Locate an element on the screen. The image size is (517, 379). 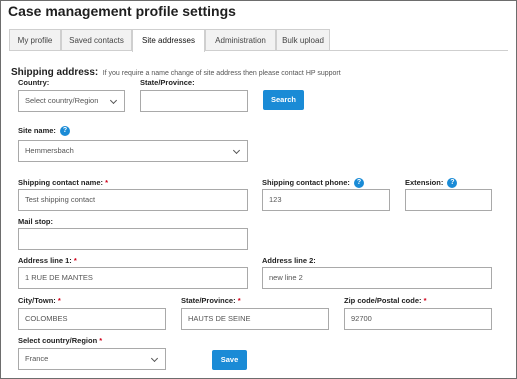
search-button: Search is located at coordinates (283, 100).